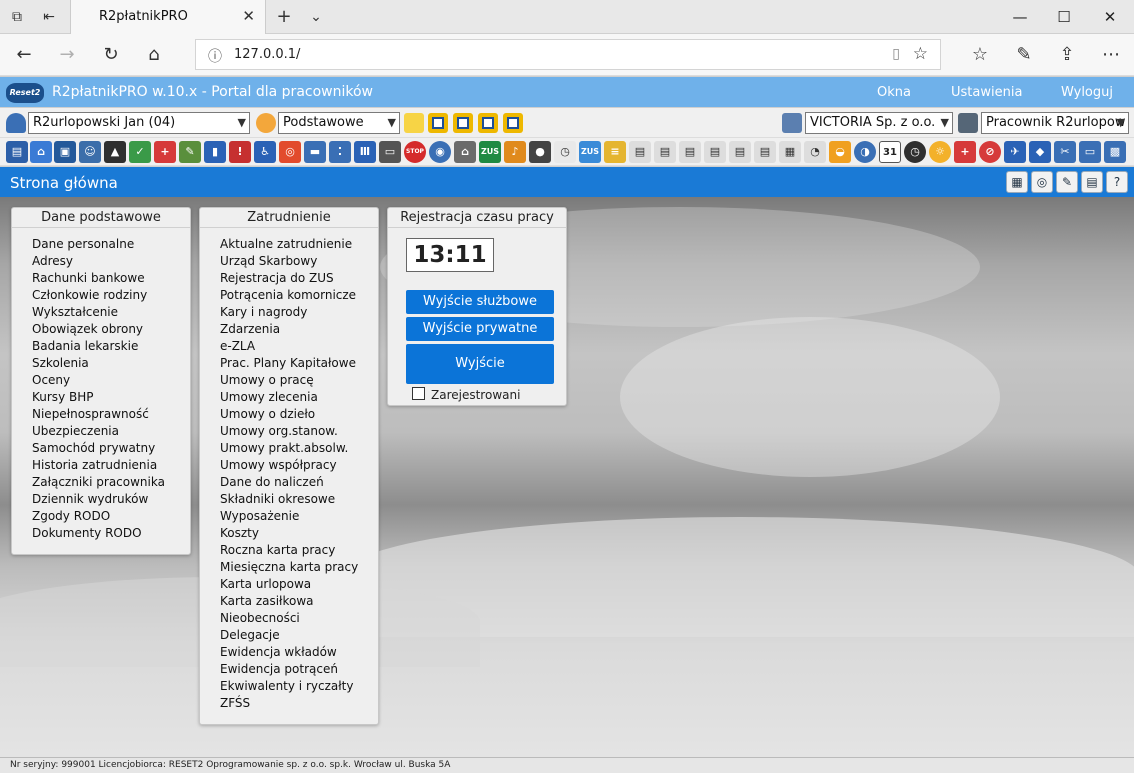  What do you see at coordinates (111, 329) in the screenshot?
I see `menu-item: Obowiązek obrony` at bounding box center [111, 329].